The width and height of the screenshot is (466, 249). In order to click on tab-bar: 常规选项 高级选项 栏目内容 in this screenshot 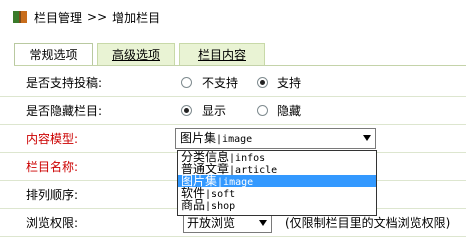, I will do `click(141, 54)`.